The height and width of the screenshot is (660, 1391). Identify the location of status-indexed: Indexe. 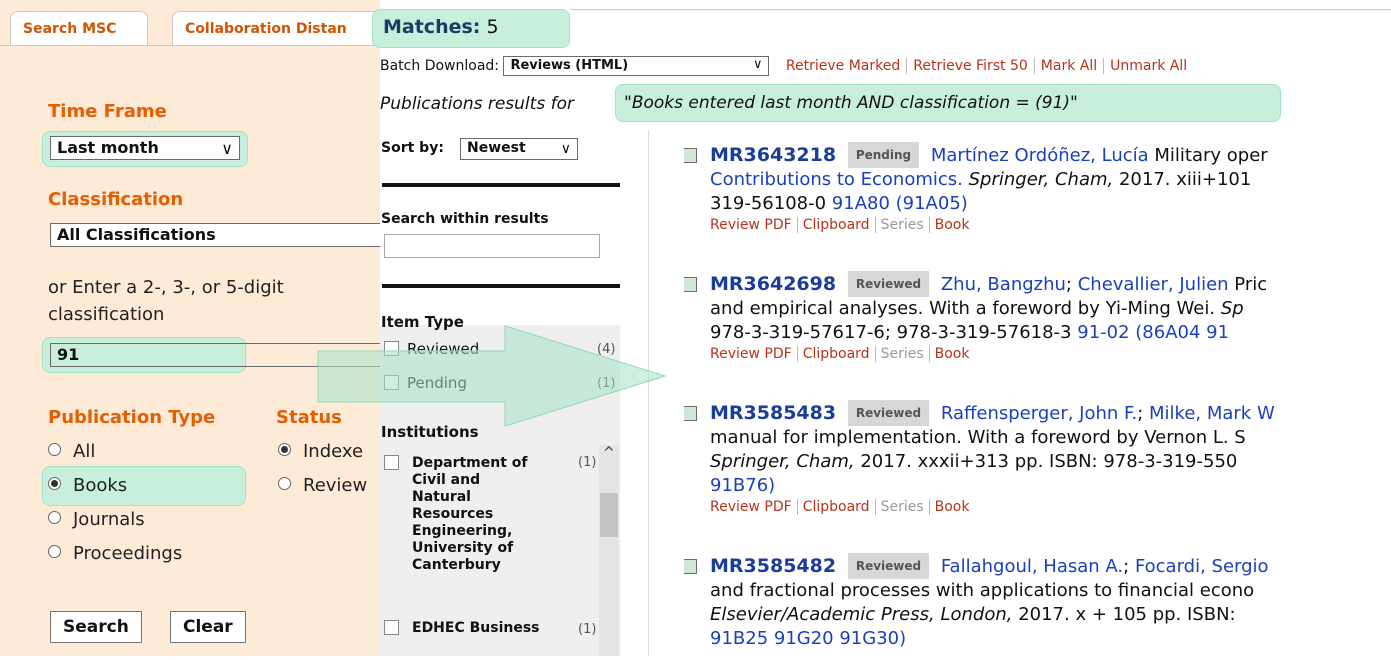
(320, 451).